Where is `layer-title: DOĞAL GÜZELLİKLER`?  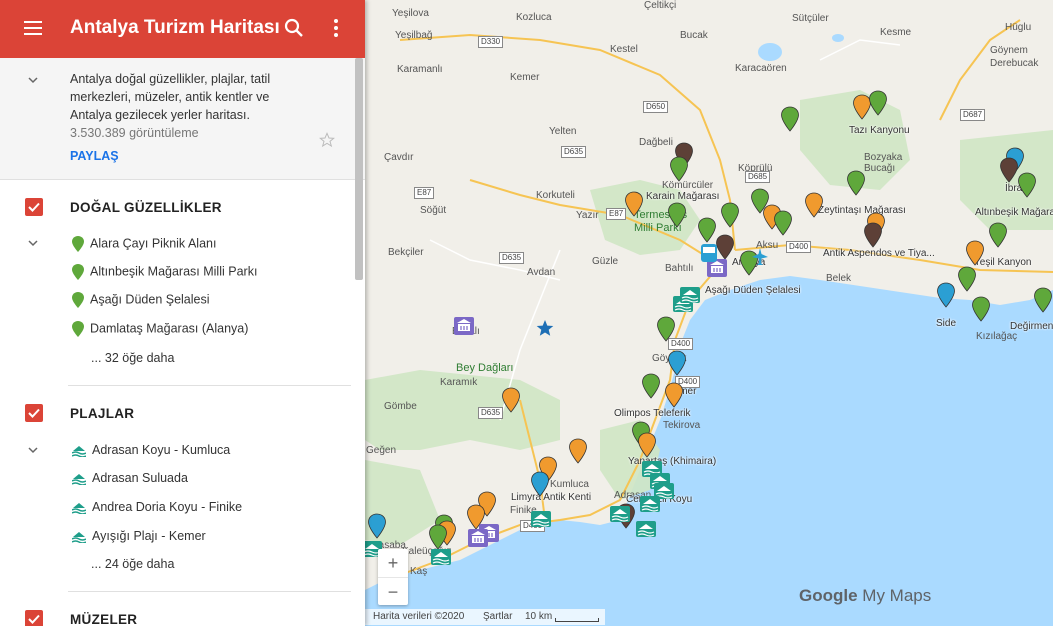
layer-title: DOĞAL GÜZELLİKLER is located at coordinates (146, 207).